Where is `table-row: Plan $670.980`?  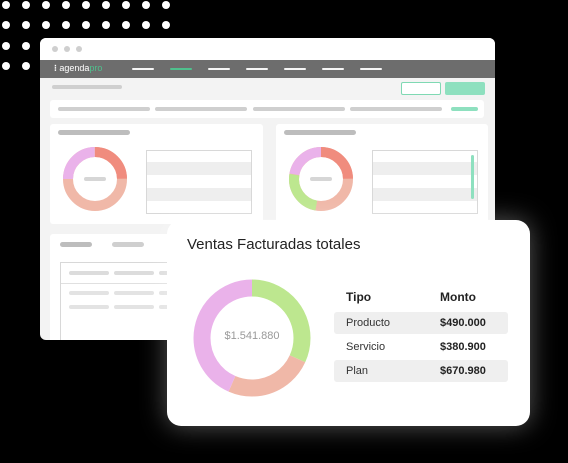
table-row: Plan $670.980 is located at coordinates (421, 371).